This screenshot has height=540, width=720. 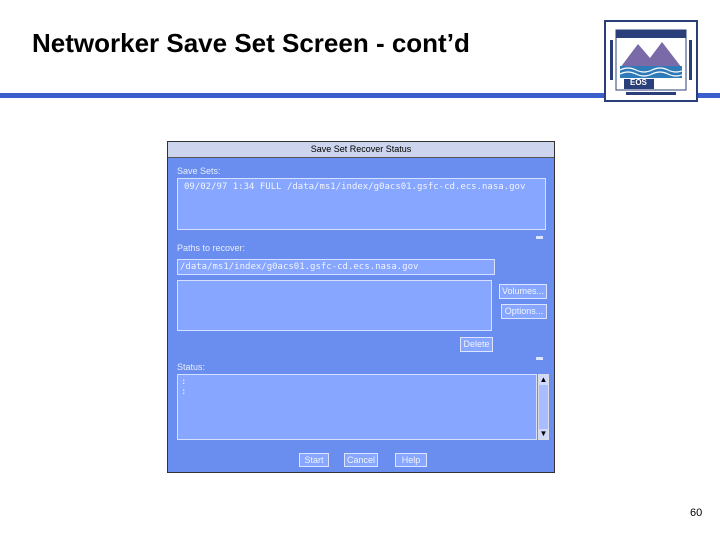 What do you see at coordinates (543, 407) in the screenshot?
I see `status-scrollbar: ▲ ▼` at bounding box center [543, 407].